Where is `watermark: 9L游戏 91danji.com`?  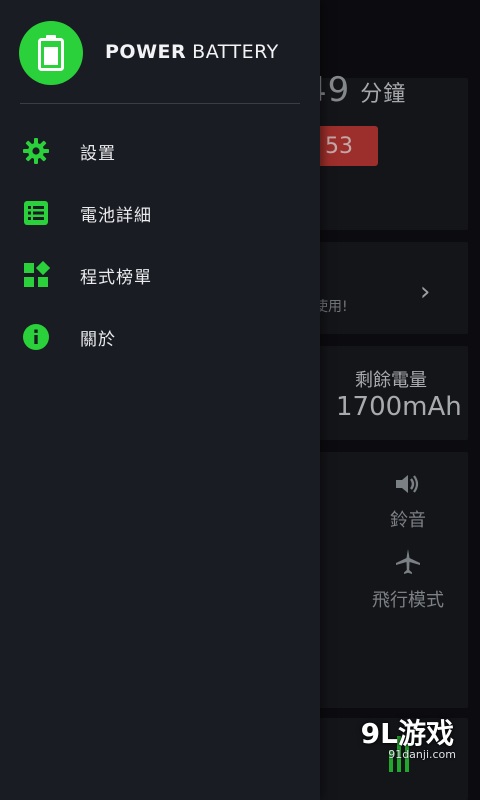
watermark: 9L游戏 91danji.com is located at coordinates (410, 742).